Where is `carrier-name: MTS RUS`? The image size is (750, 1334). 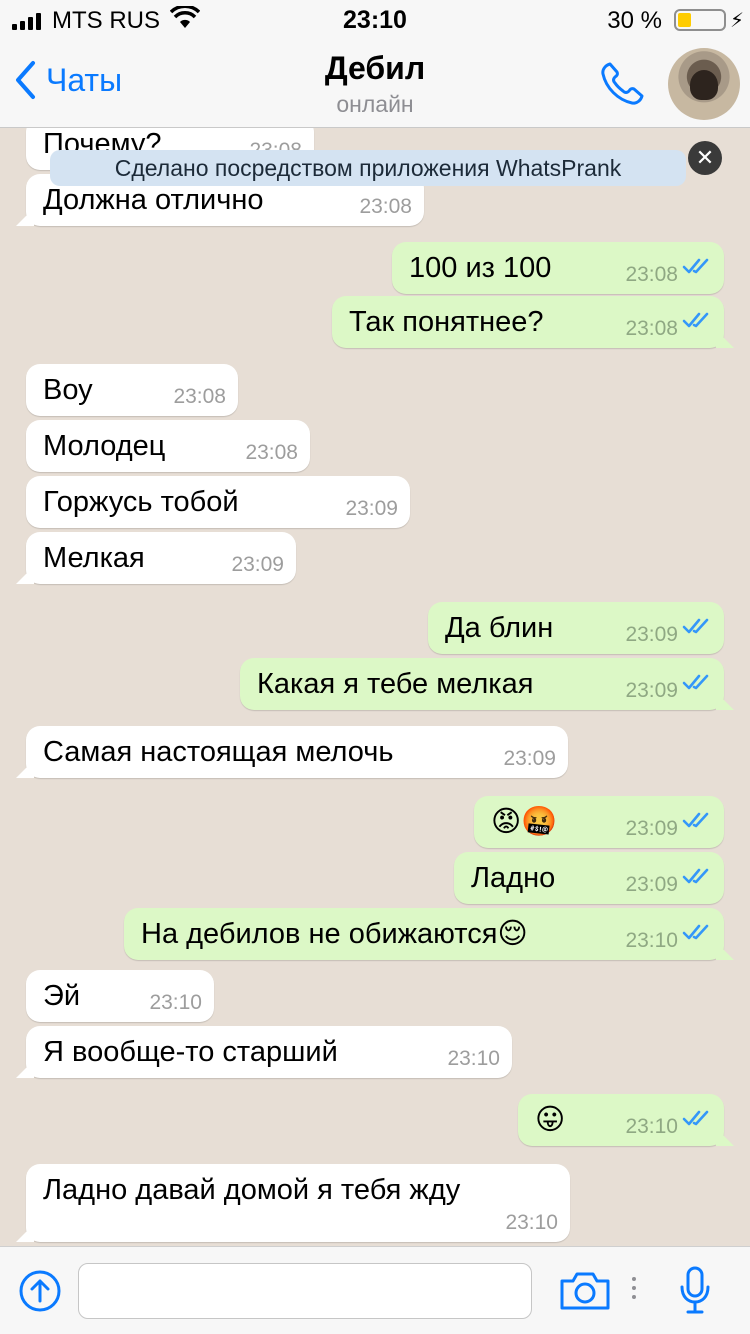
carrier-name: MTS RUS is located at coordinates (106, 20).